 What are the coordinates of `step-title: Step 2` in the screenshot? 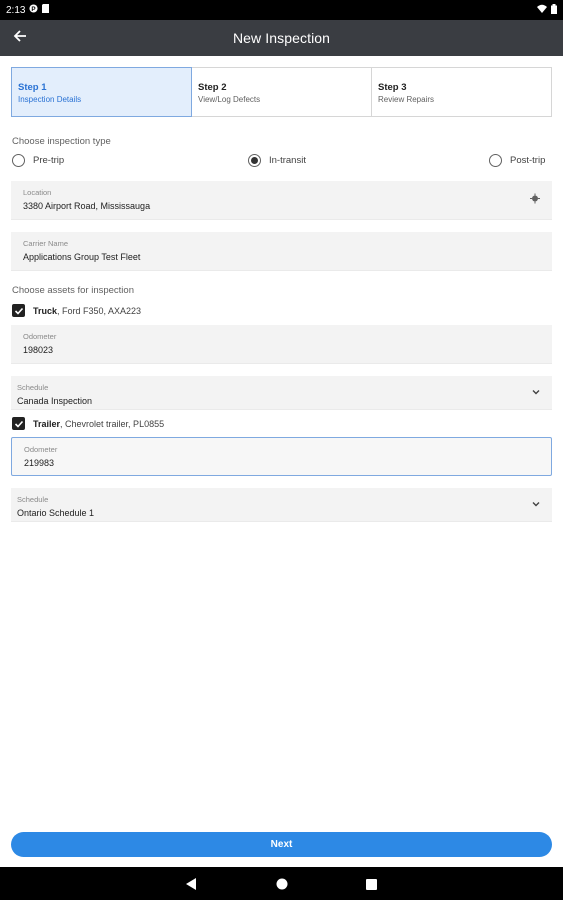 It's located at (212, 87).